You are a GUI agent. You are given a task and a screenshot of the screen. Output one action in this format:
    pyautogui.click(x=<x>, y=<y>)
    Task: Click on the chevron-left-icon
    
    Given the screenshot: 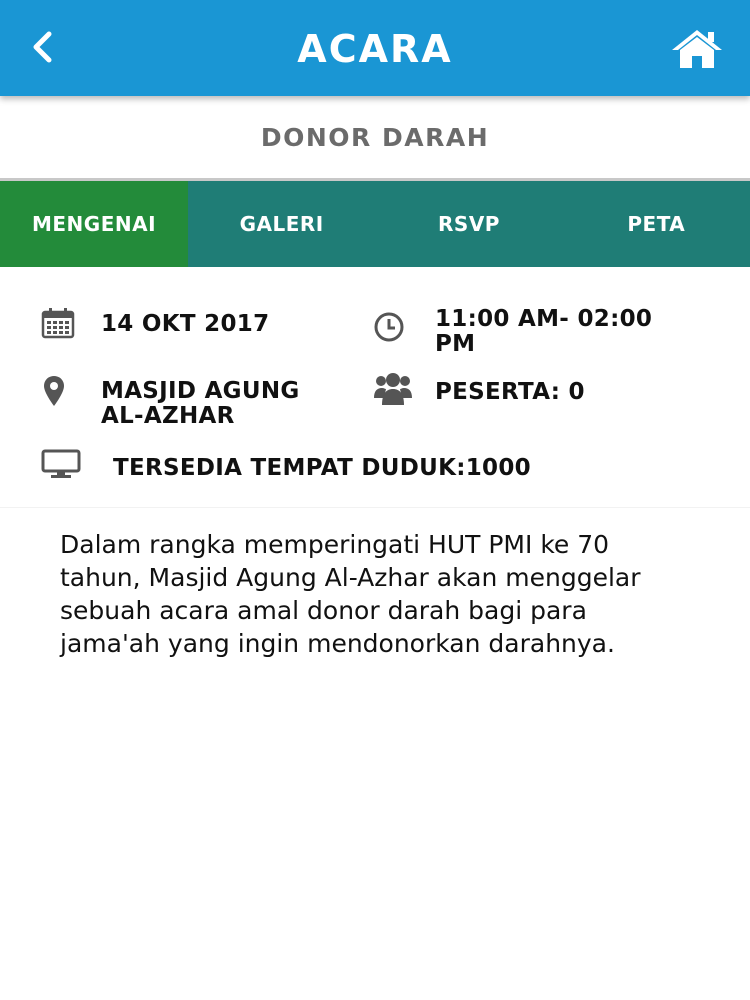 What is the action you would take?
    pyautogui.click(x=42, y=47)
    